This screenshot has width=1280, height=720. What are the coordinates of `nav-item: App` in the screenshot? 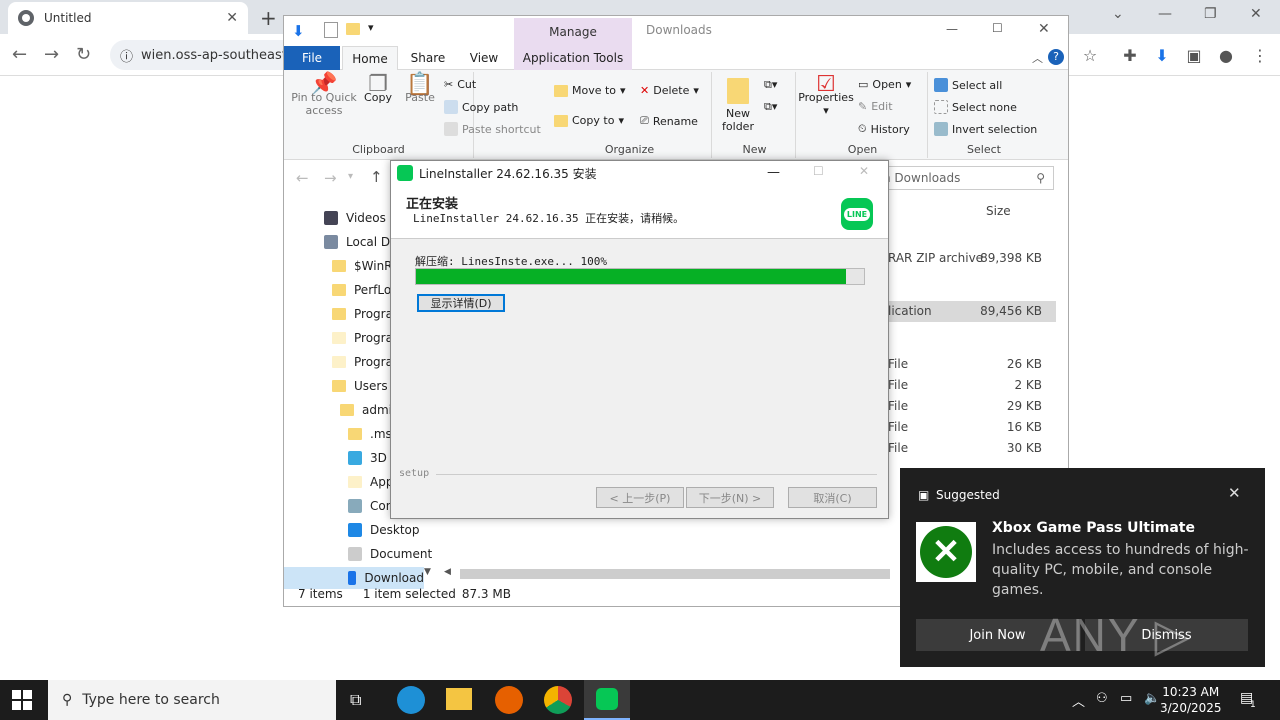 It's located at (370, 482).